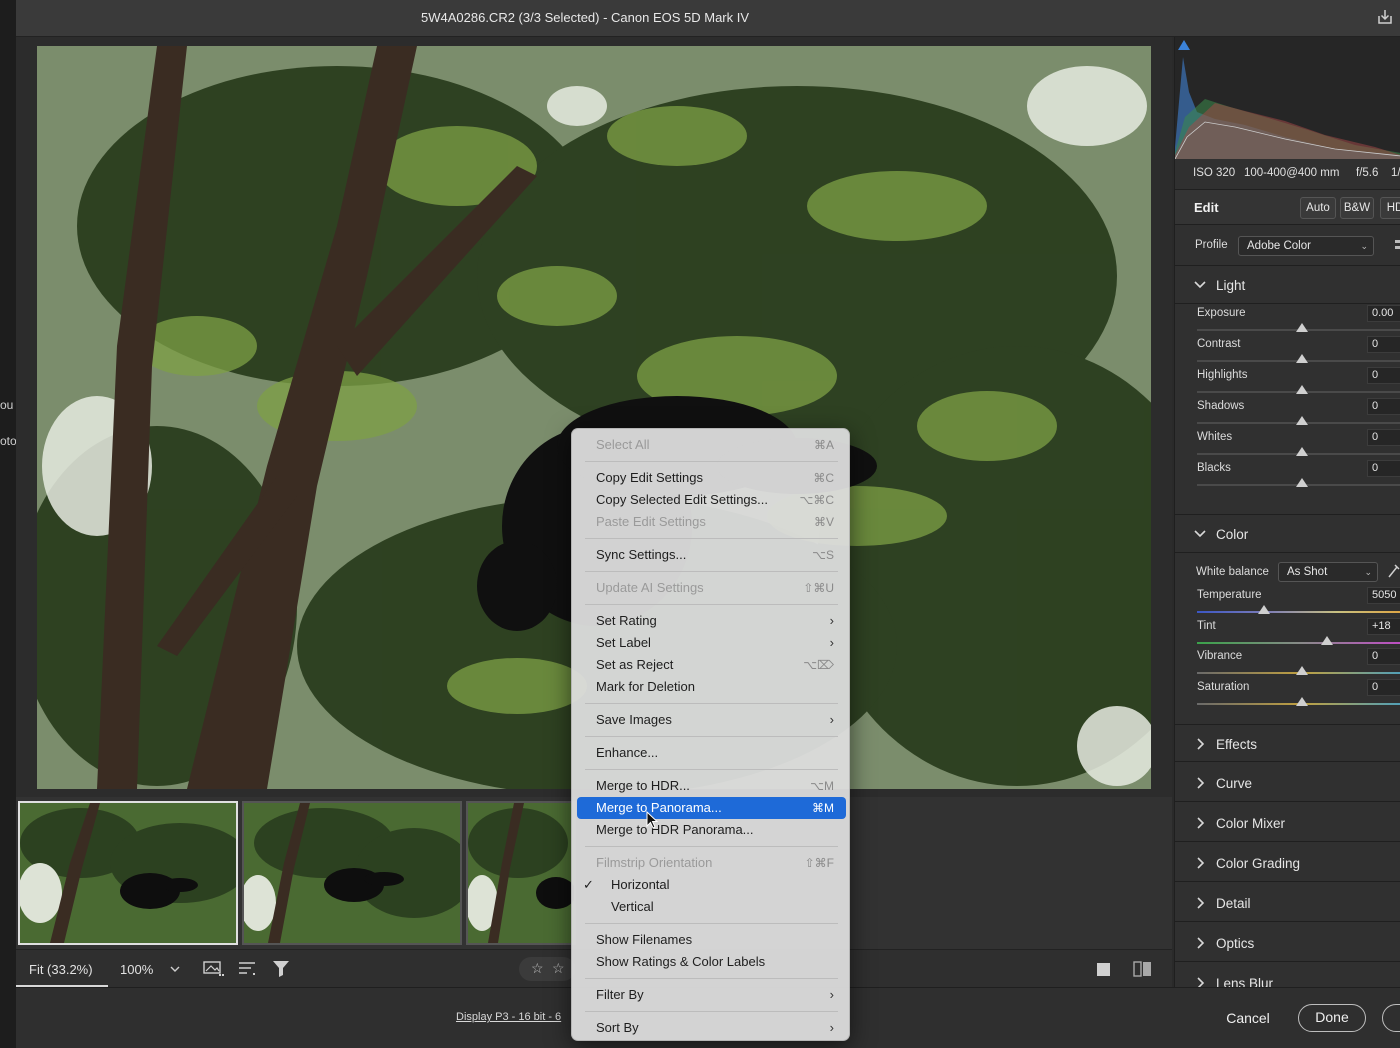  What do you see at coordinates (654, 862) in the screenshot?
I see `menu-item-label: Filmstrip Orientation` at bounding box center [654, 862].